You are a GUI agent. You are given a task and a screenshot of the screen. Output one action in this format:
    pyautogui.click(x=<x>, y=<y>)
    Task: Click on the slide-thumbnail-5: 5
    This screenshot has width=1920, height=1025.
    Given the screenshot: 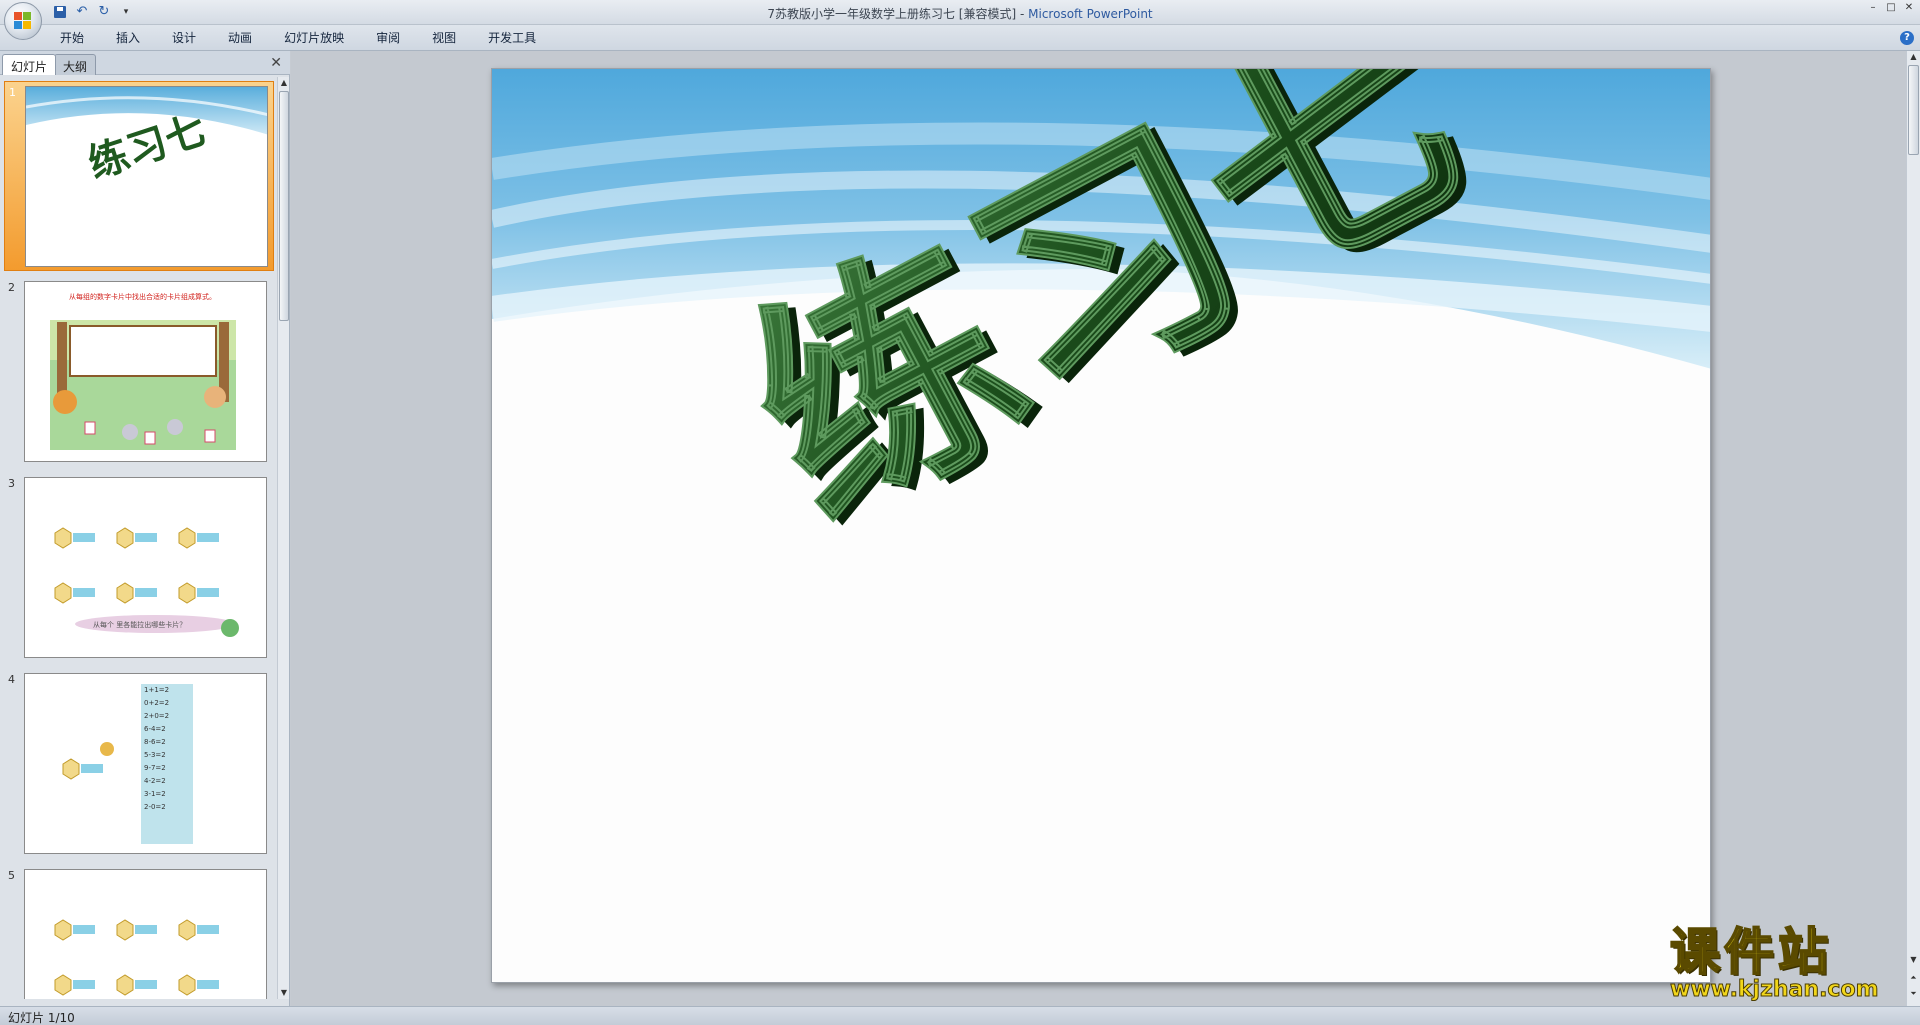 What is the action you would take?
    pyautogui.click(x=139, y=932)
    